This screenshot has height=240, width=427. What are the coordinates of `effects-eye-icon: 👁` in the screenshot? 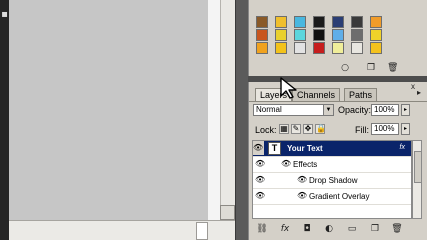 It's located at (286, 164).